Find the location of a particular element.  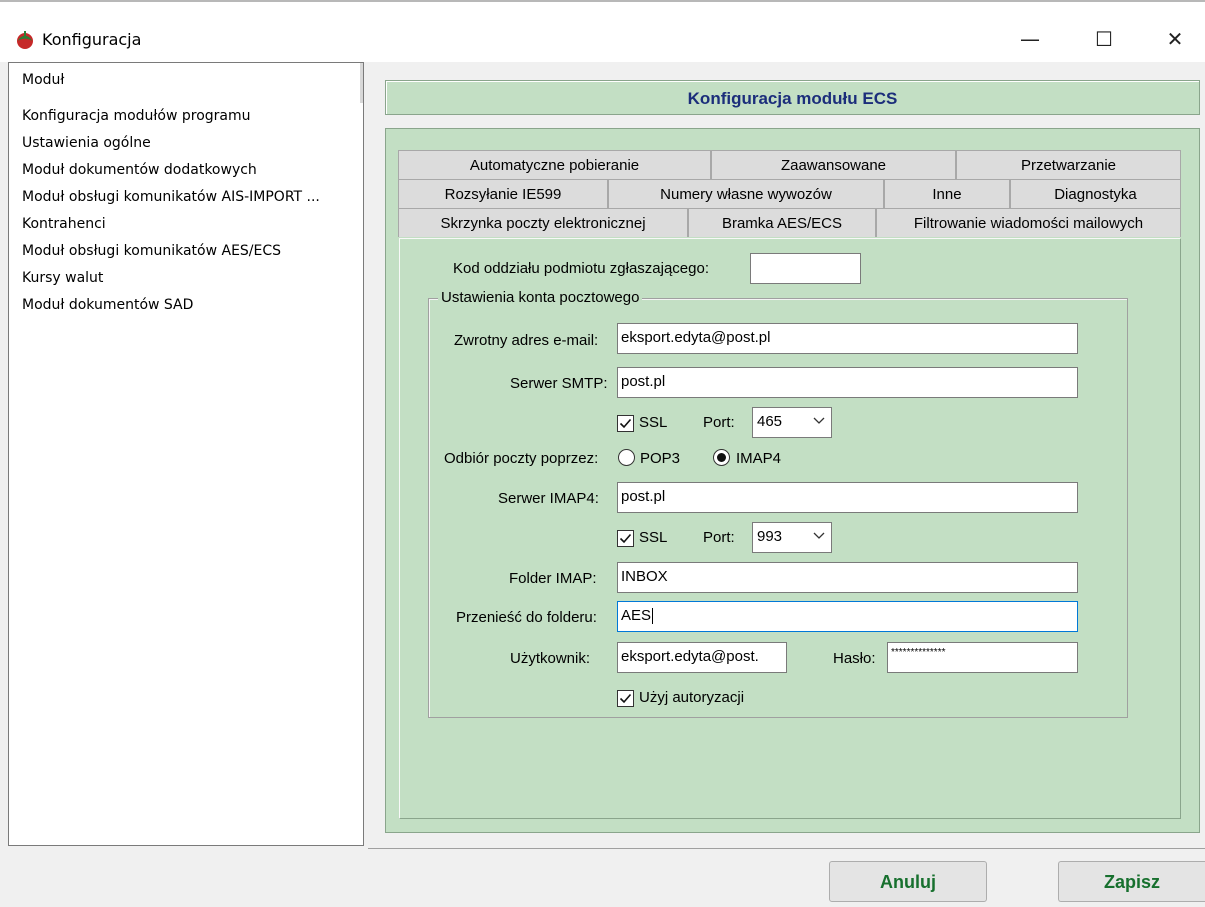

tab-skrzynka: Skrzynka poczty elektronicznej is located at coordinates (543, 222).